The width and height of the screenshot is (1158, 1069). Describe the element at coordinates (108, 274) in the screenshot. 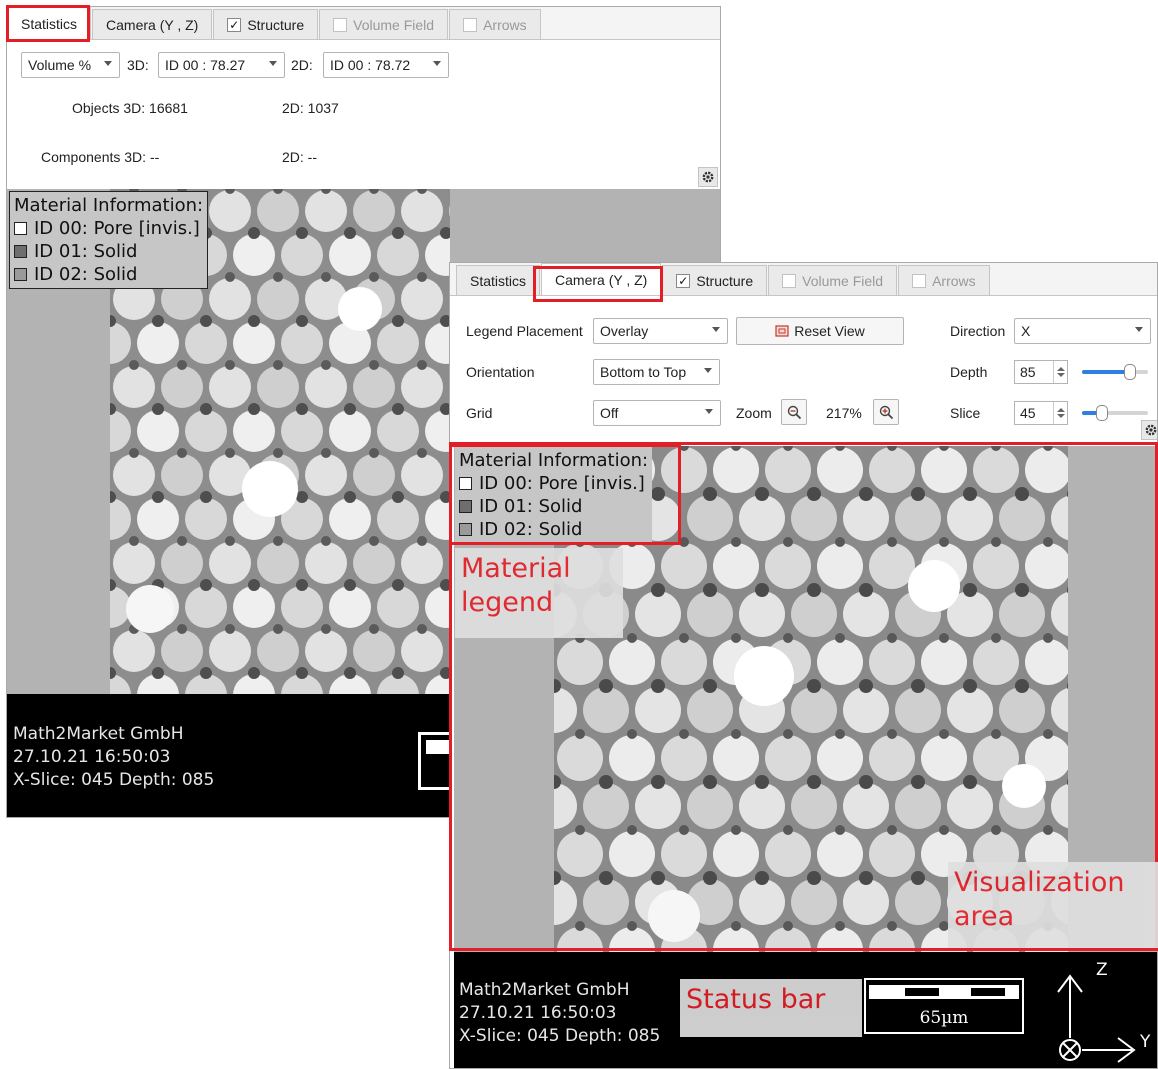

I see `legend-item: ID 02: Solid` at that location.